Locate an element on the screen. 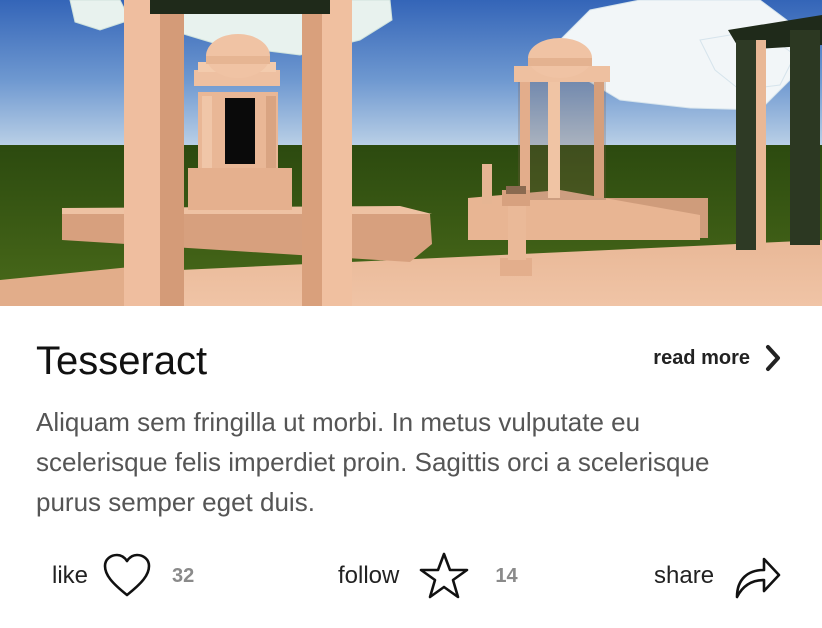 The width and height of the screenshot is (822, 628). follow-button: follow 14 is located at coordinates (428, 576).